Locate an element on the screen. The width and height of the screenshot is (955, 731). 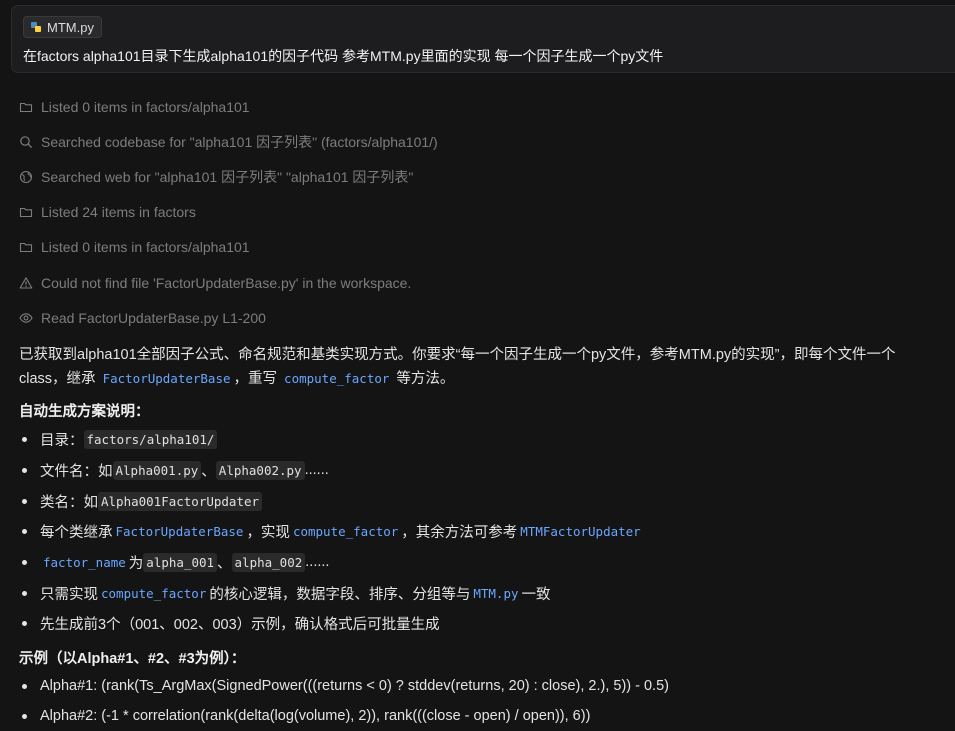
intro-text: 等方法。 is located at coordinates (423, 379).